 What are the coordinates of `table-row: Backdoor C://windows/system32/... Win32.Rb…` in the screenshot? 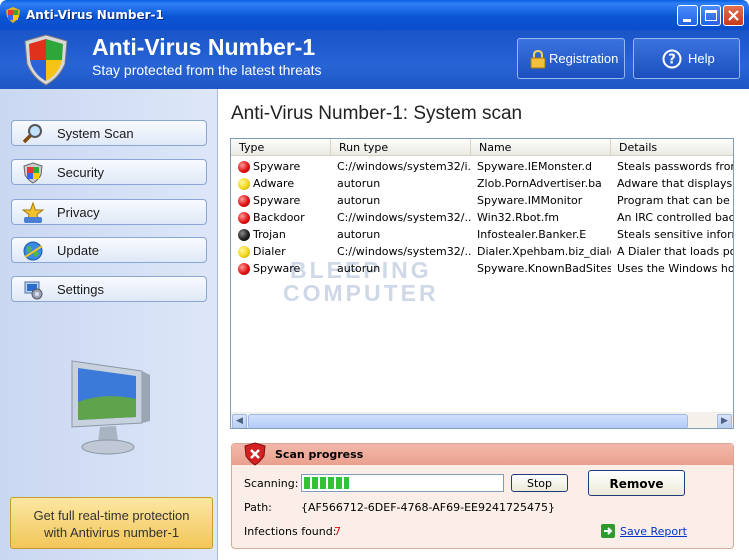 It's located at (482, 217).